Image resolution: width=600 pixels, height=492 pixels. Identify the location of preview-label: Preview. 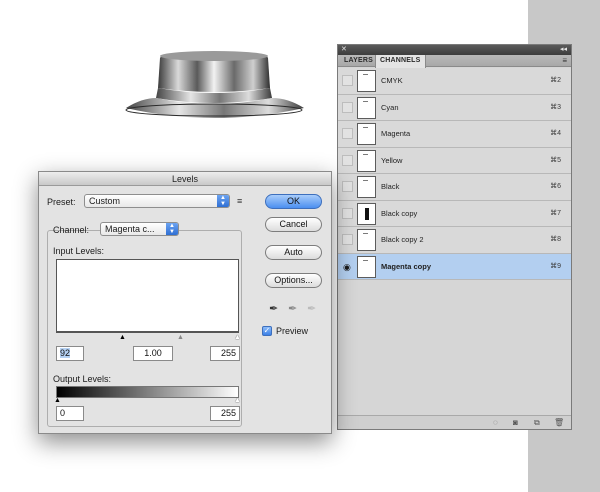
(292, 331).